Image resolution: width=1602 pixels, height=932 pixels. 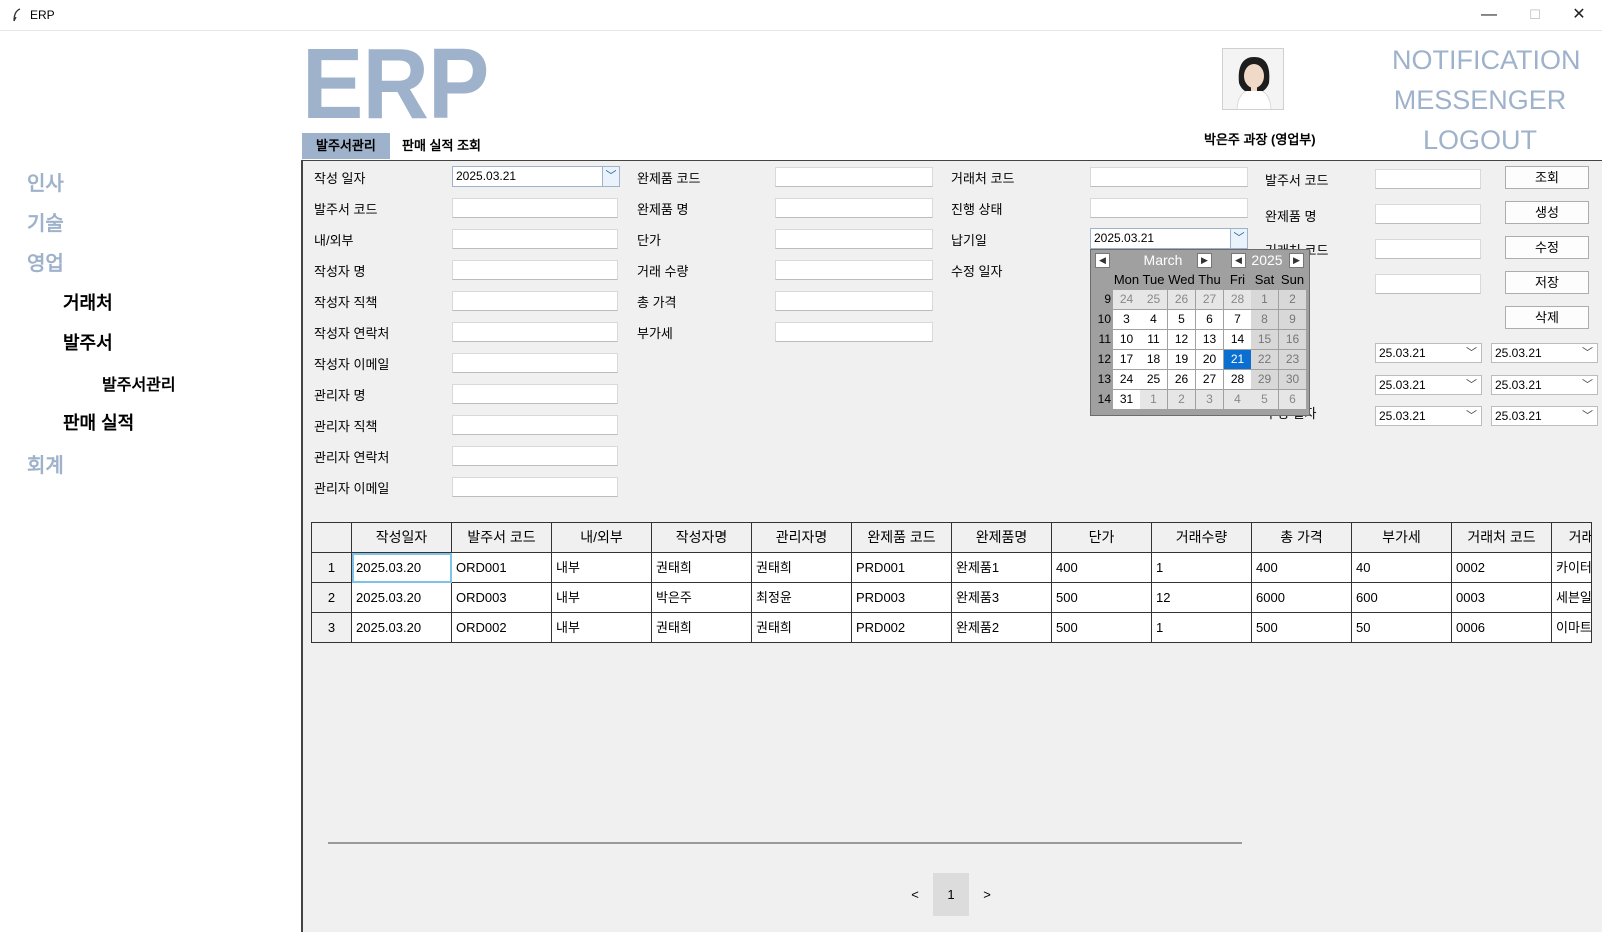 What do you see at coordinates (1169, 208) in the screenshot?
I see `status-field` at bounding box center [1169, 208].